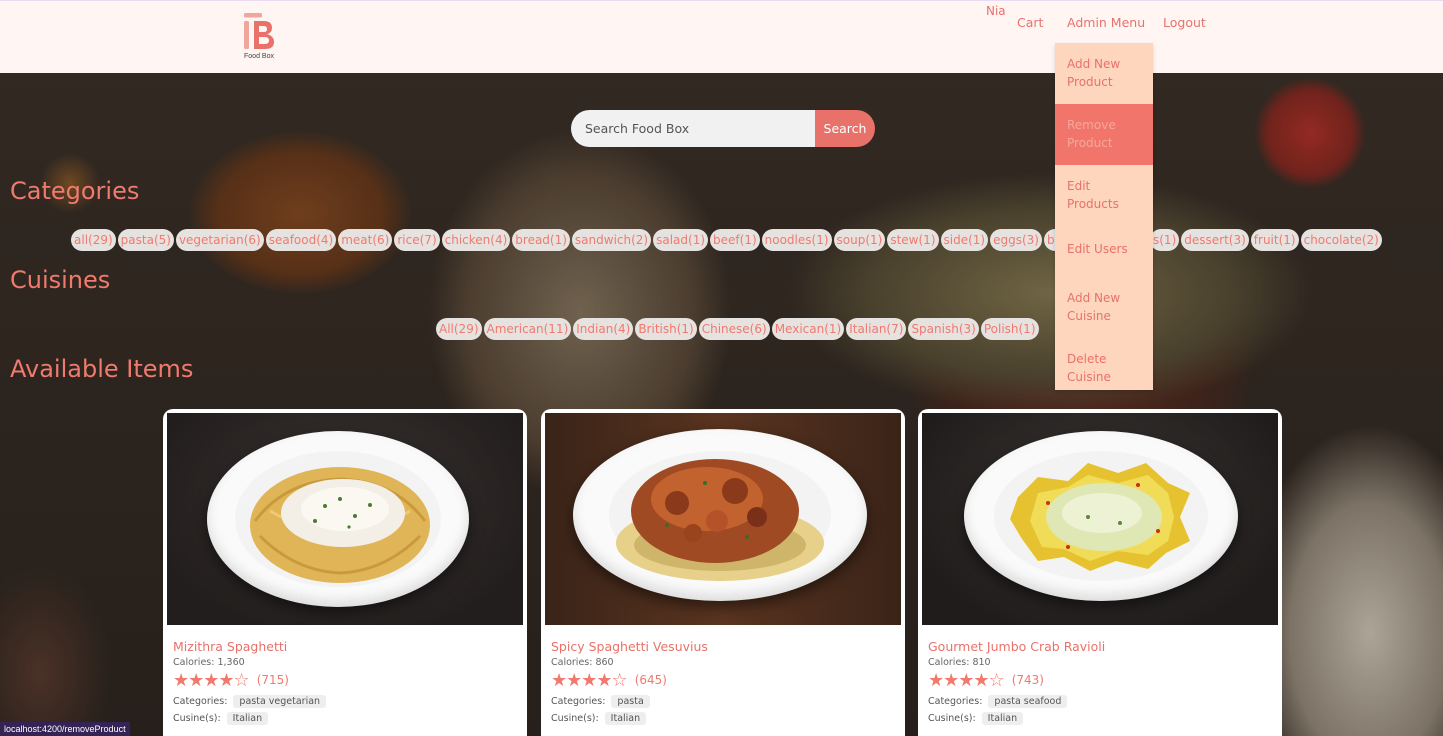 The width and height of the screenshot is (1443, 736). Describe the element at coordinates (1027, 680) in the screenshot. I see `rating-count: (743)` at that location.